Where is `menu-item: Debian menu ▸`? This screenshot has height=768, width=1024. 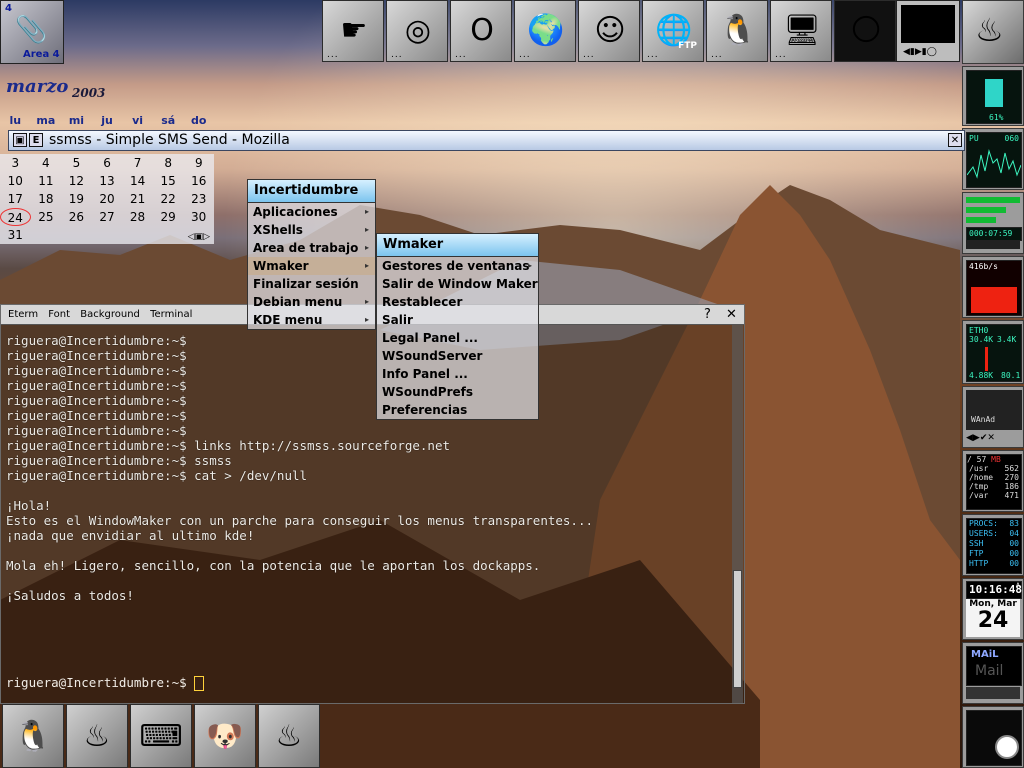 menu-item: Debian menu ▸ is located at coordinates (311, 302).